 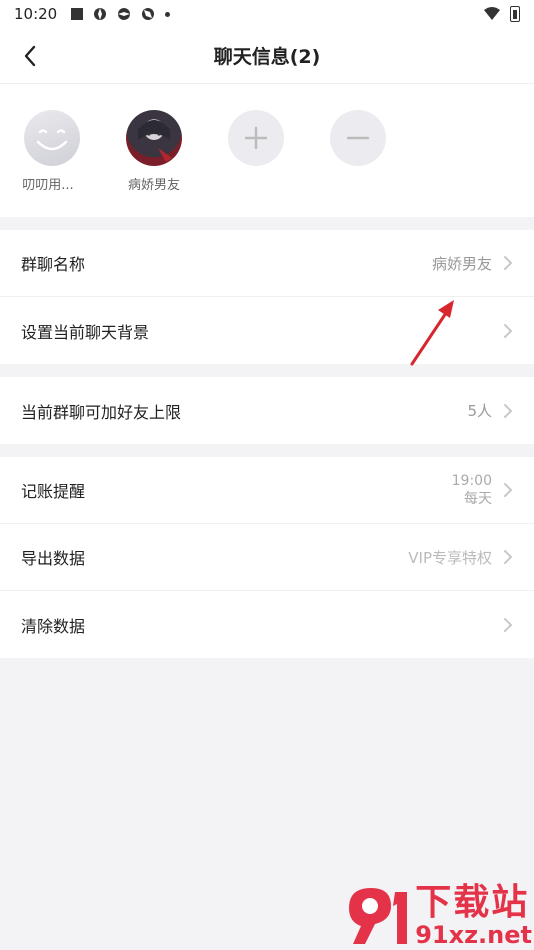 I want to click on remove-member-circle, so click(x=358, y=138).